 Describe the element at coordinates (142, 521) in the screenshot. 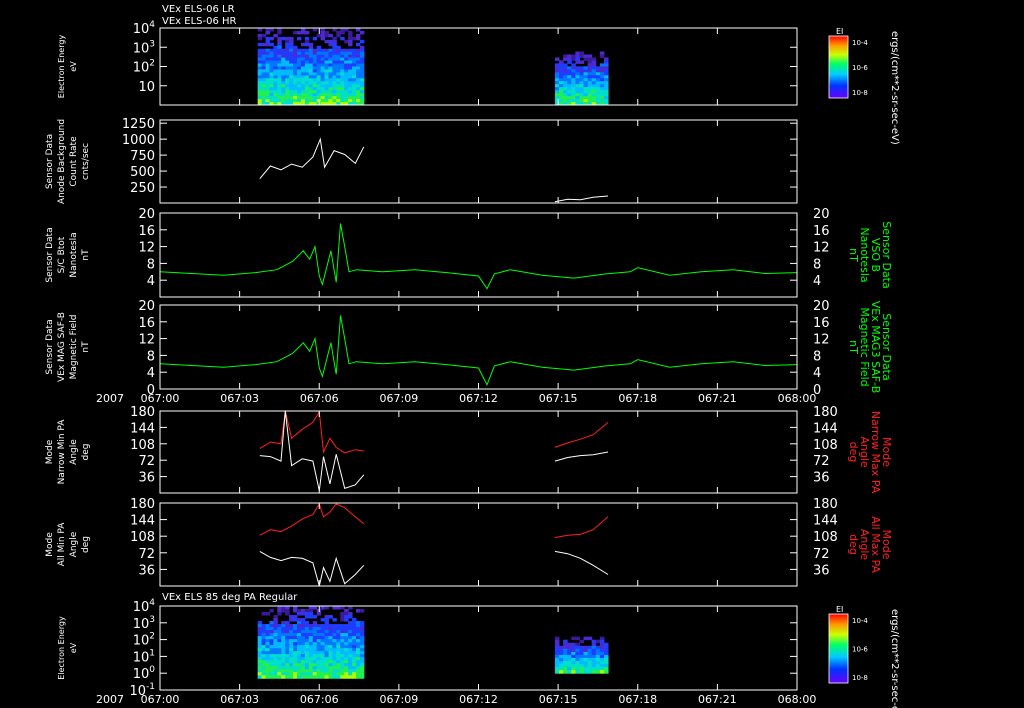

I see `y-tick-label: 144` at that location.